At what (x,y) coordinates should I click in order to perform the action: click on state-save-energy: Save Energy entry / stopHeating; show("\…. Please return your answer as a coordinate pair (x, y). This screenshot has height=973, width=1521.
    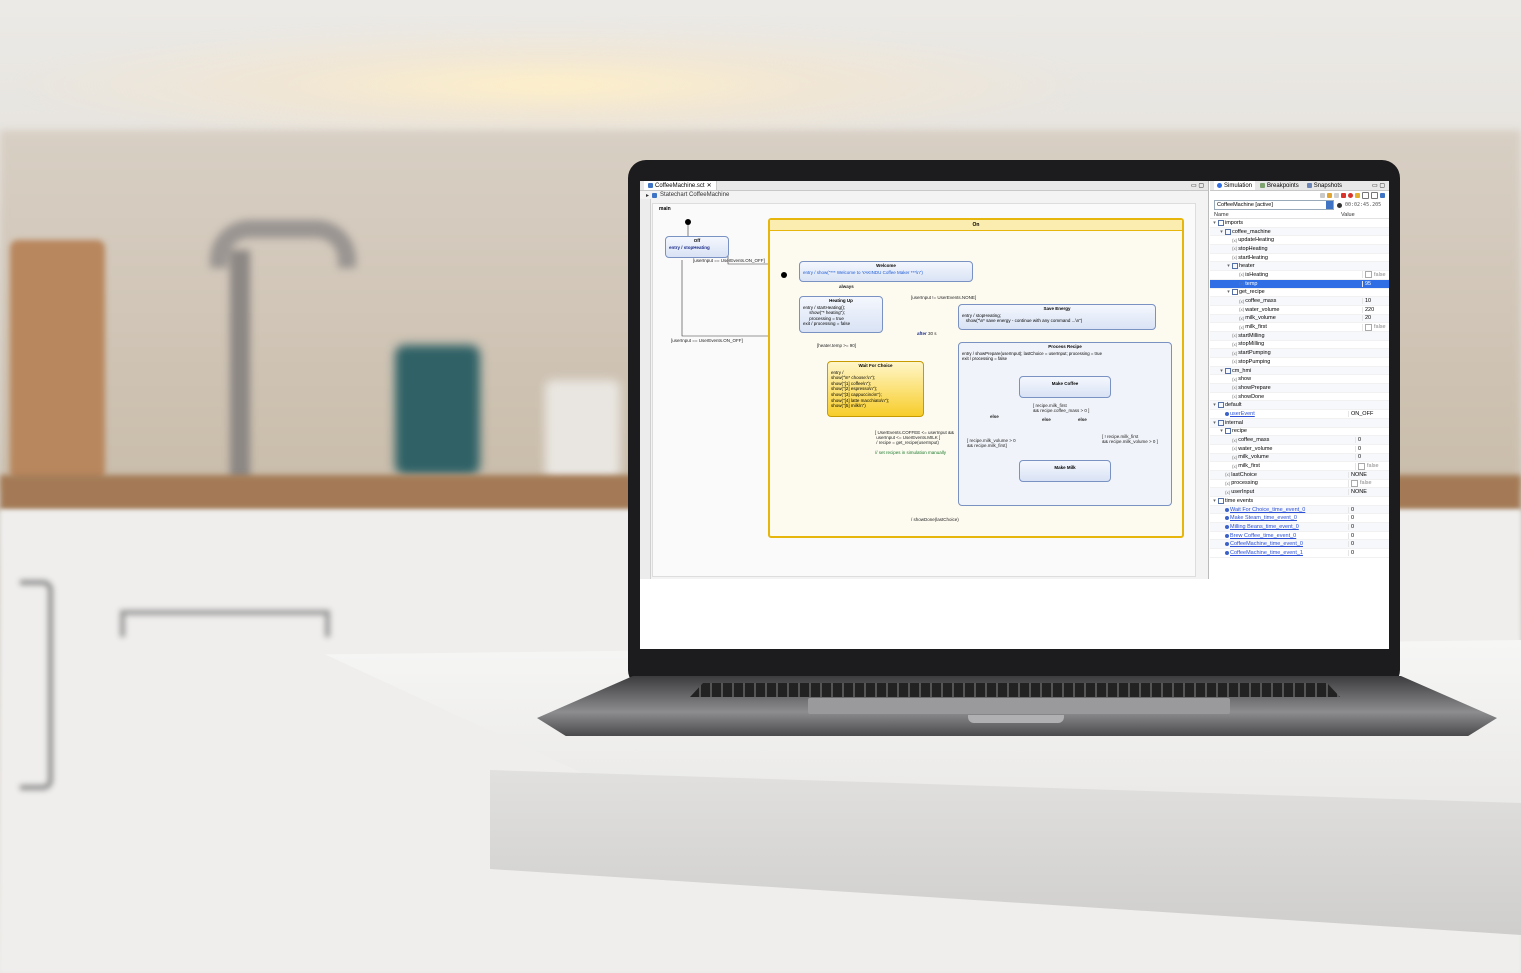
    Looking at the image, I should click on (1057, 317).